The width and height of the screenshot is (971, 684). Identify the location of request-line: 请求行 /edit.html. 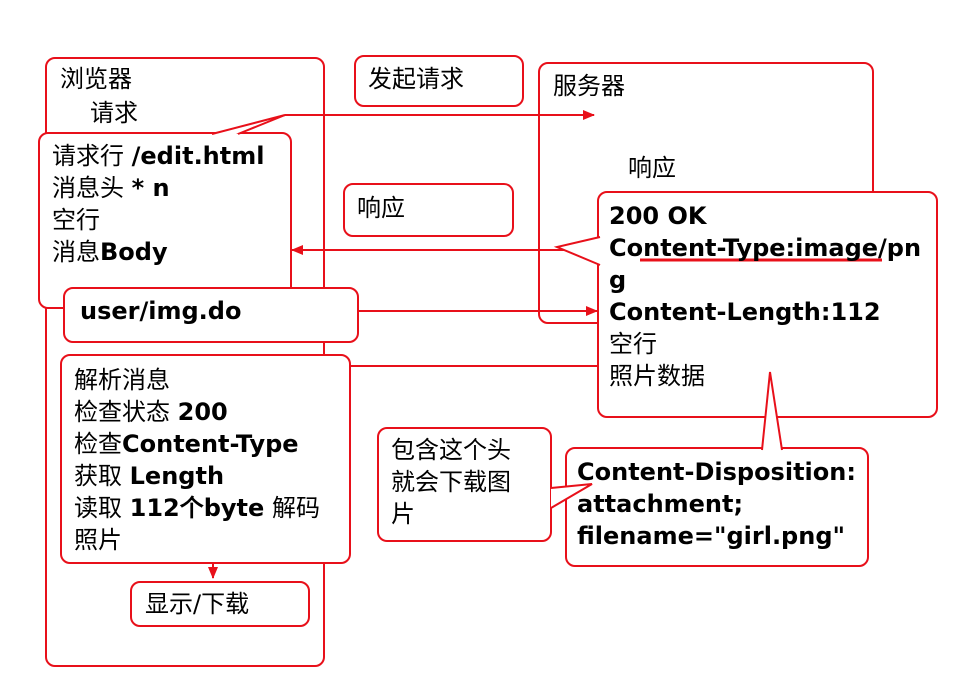
(158, 156).